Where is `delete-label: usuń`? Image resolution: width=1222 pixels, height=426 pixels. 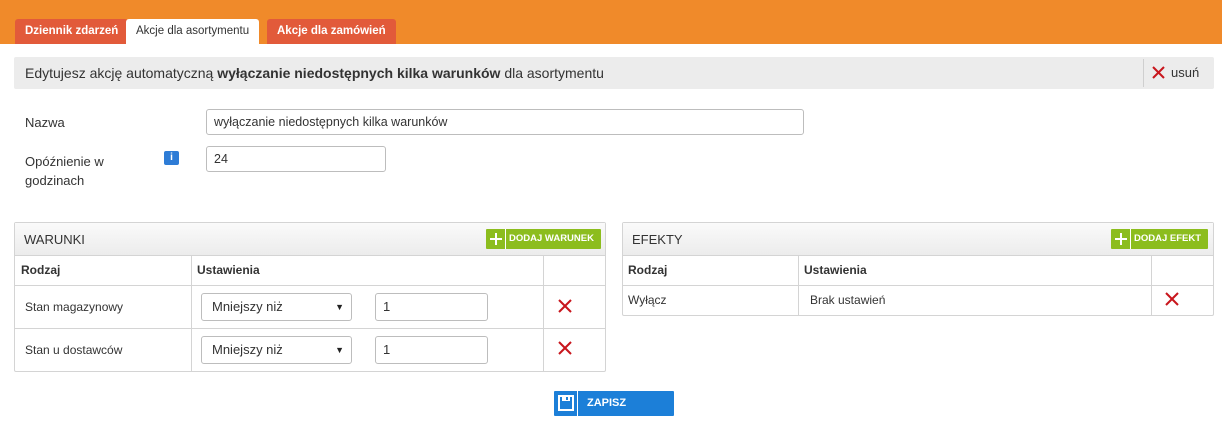
delete-label: usuń is located at coordinates (1185, 72).